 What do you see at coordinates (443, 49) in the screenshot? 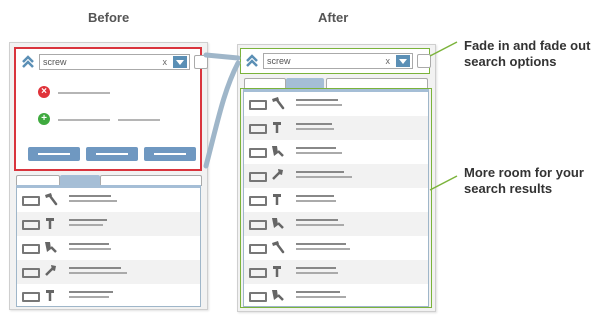
I see `fade-callout-line` at bounding box center [443, 49].